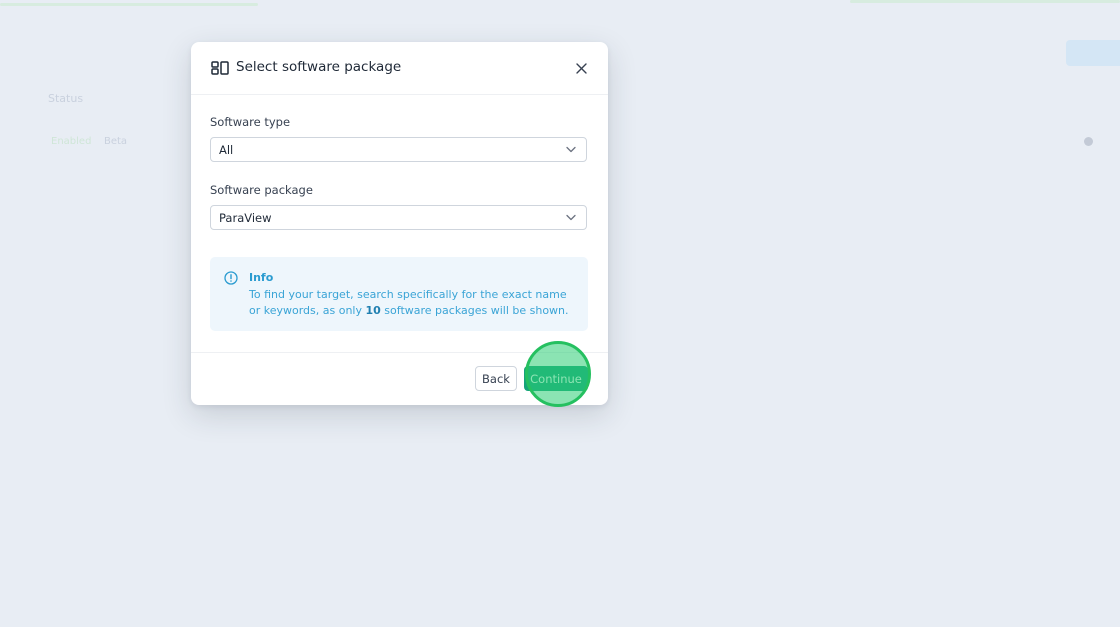  I want to click on software-type-value: All, so click(226, 150).